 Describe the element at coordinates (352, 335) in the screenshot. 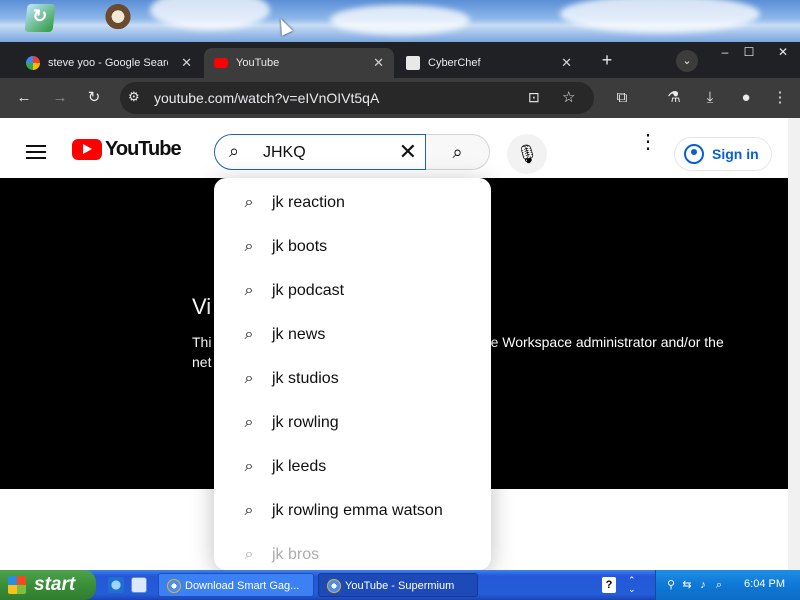

I see `suggestion-item: ⌕ jk news` at that location.